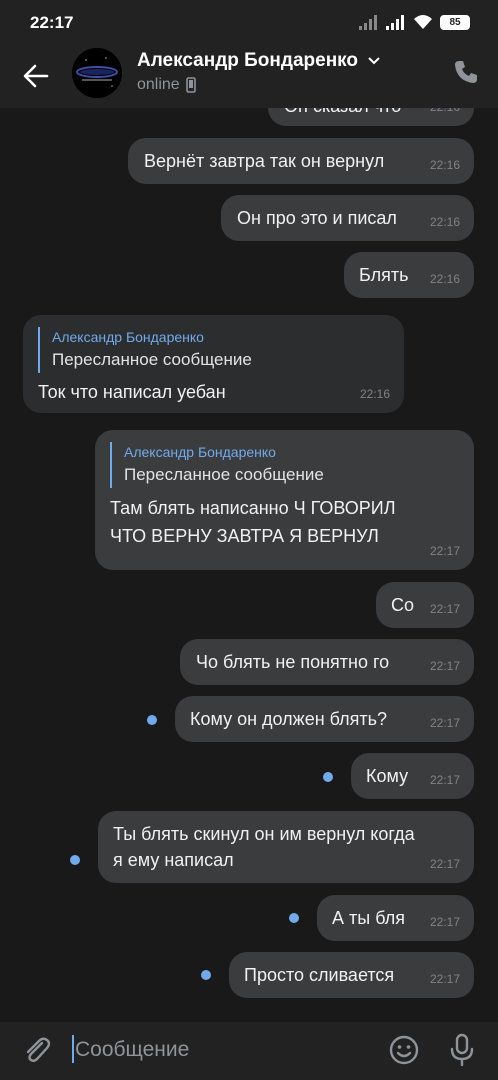  I want to click on message-text: Кому он должен блять?, so click(289, 719).